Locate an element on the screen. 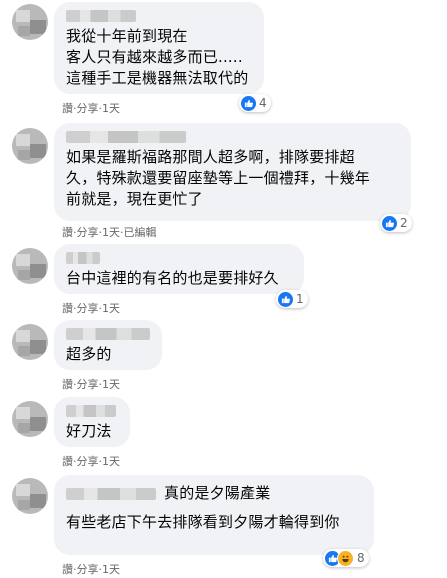  reaction-count: 2 is located at coordinates (404, 223).